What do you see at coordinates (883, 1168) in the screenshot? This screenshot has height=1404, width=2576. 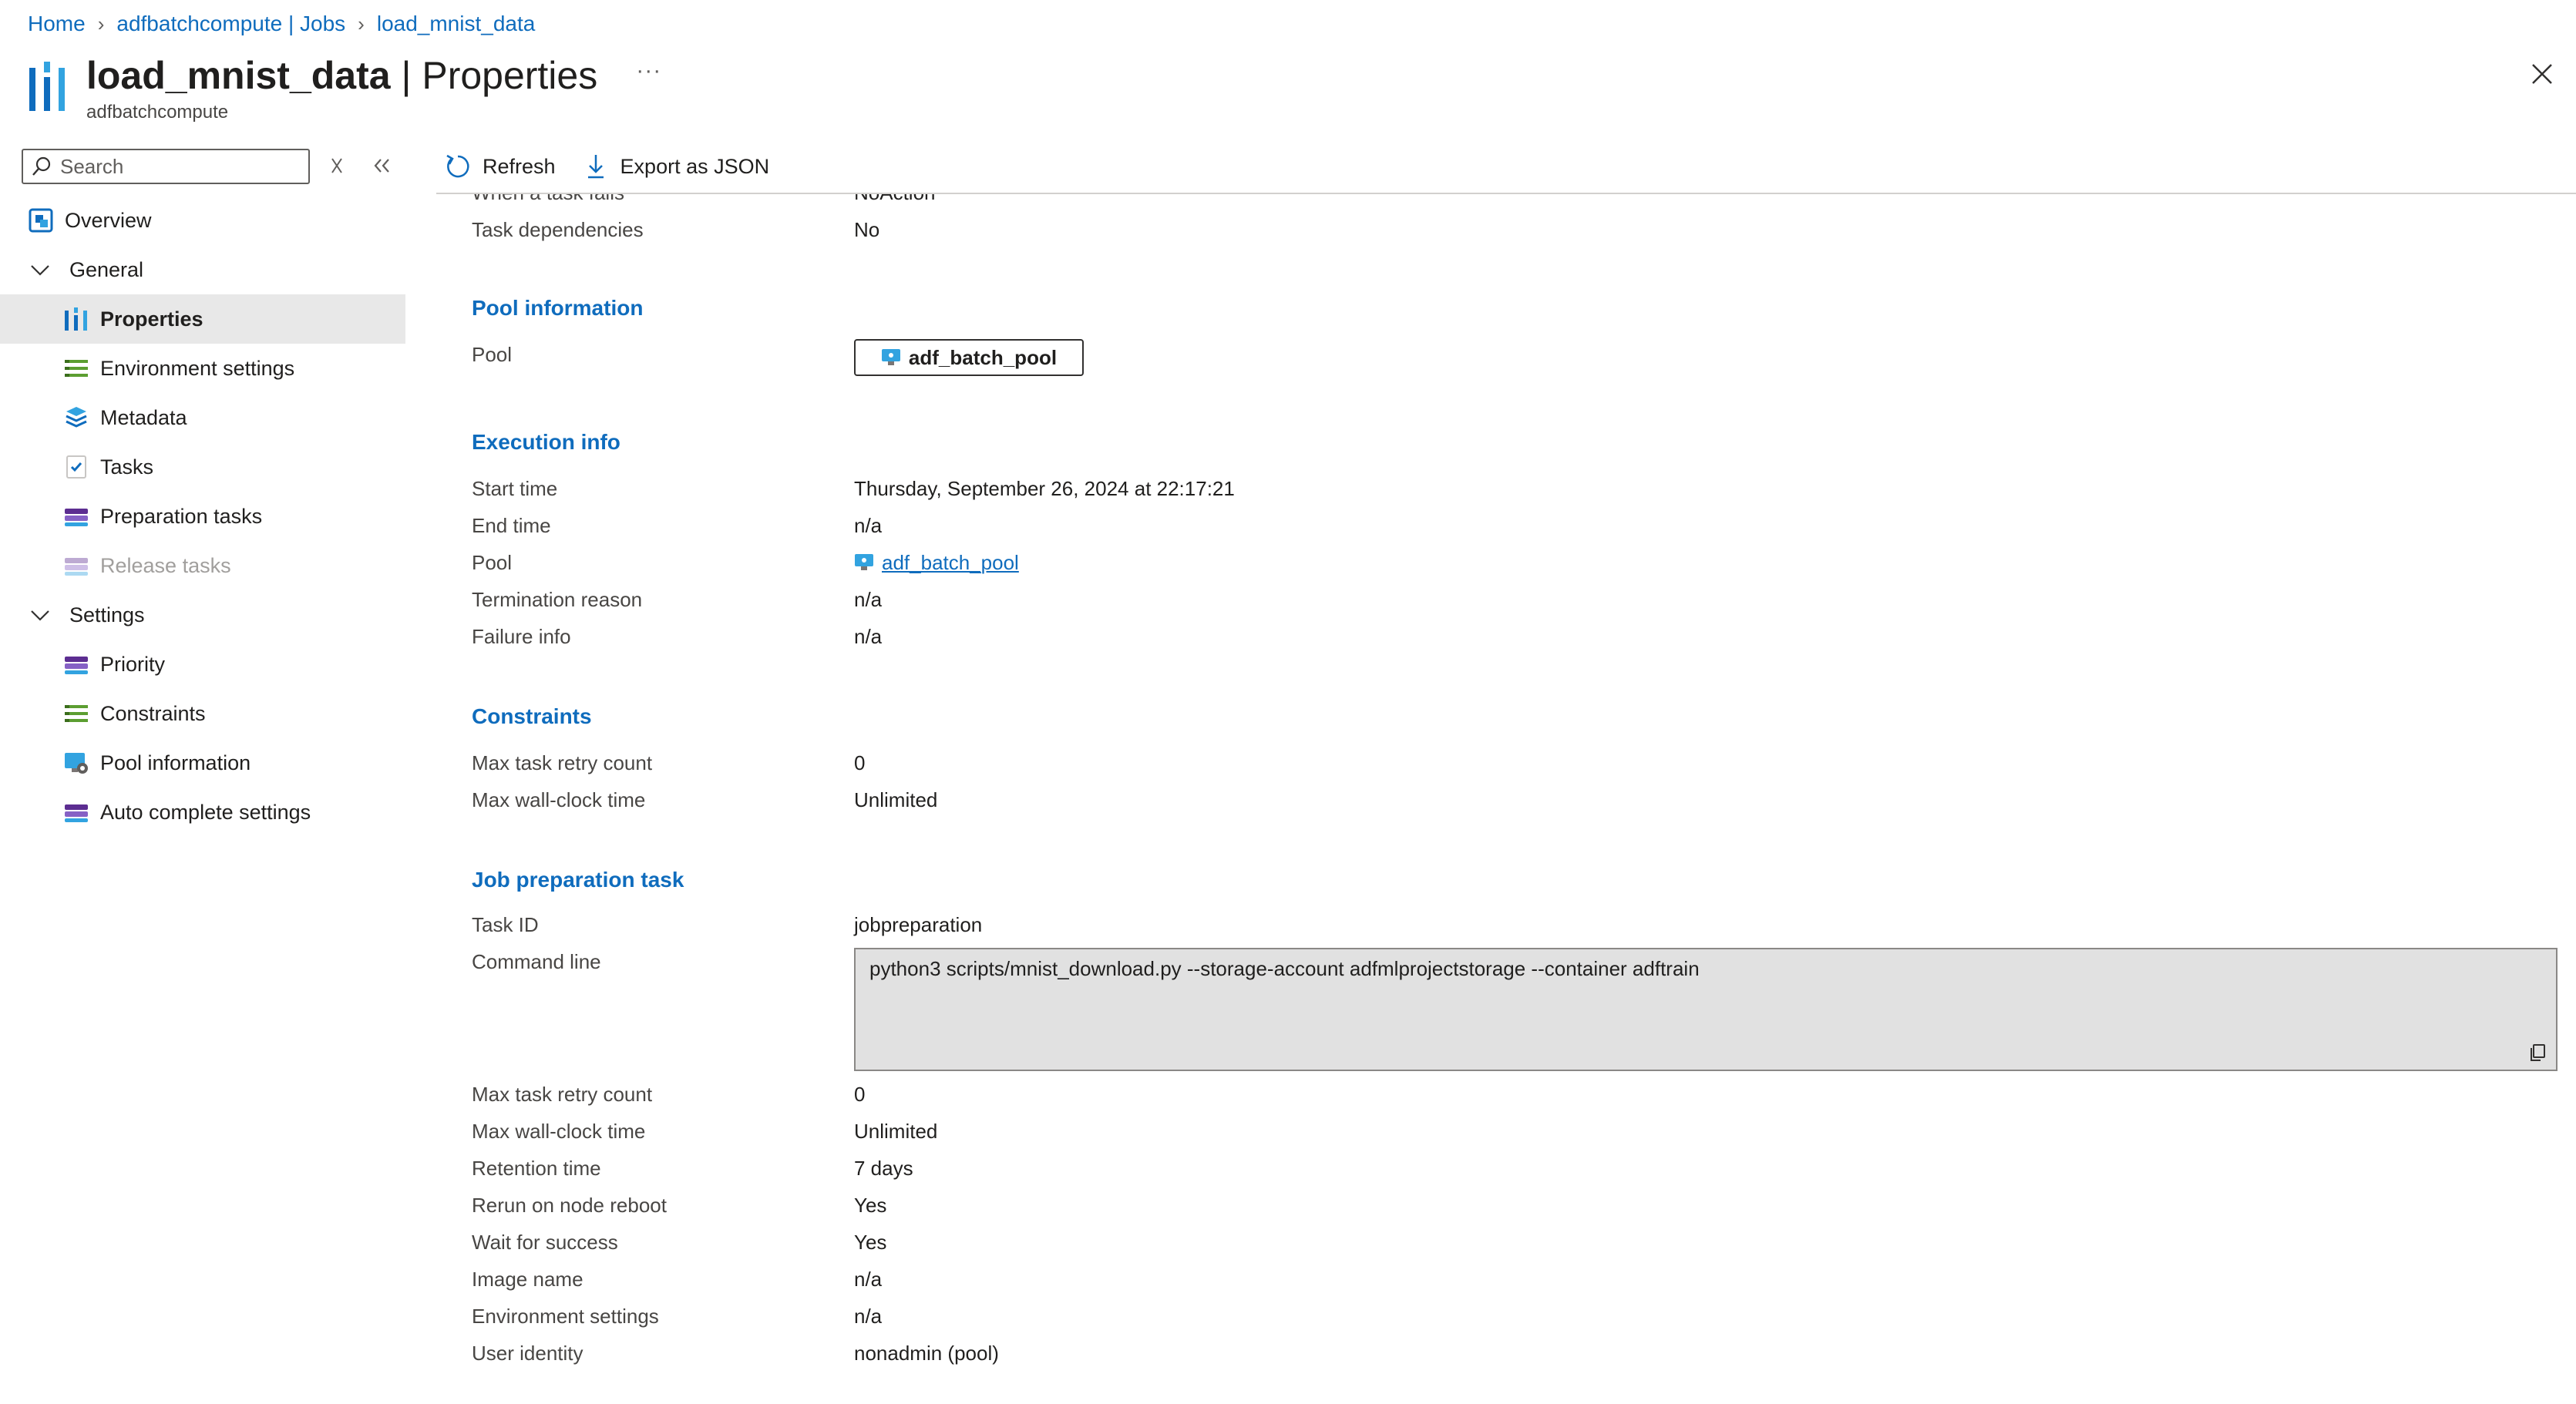 I see `property-value: 7 days` at bounding box center [883, 1168].